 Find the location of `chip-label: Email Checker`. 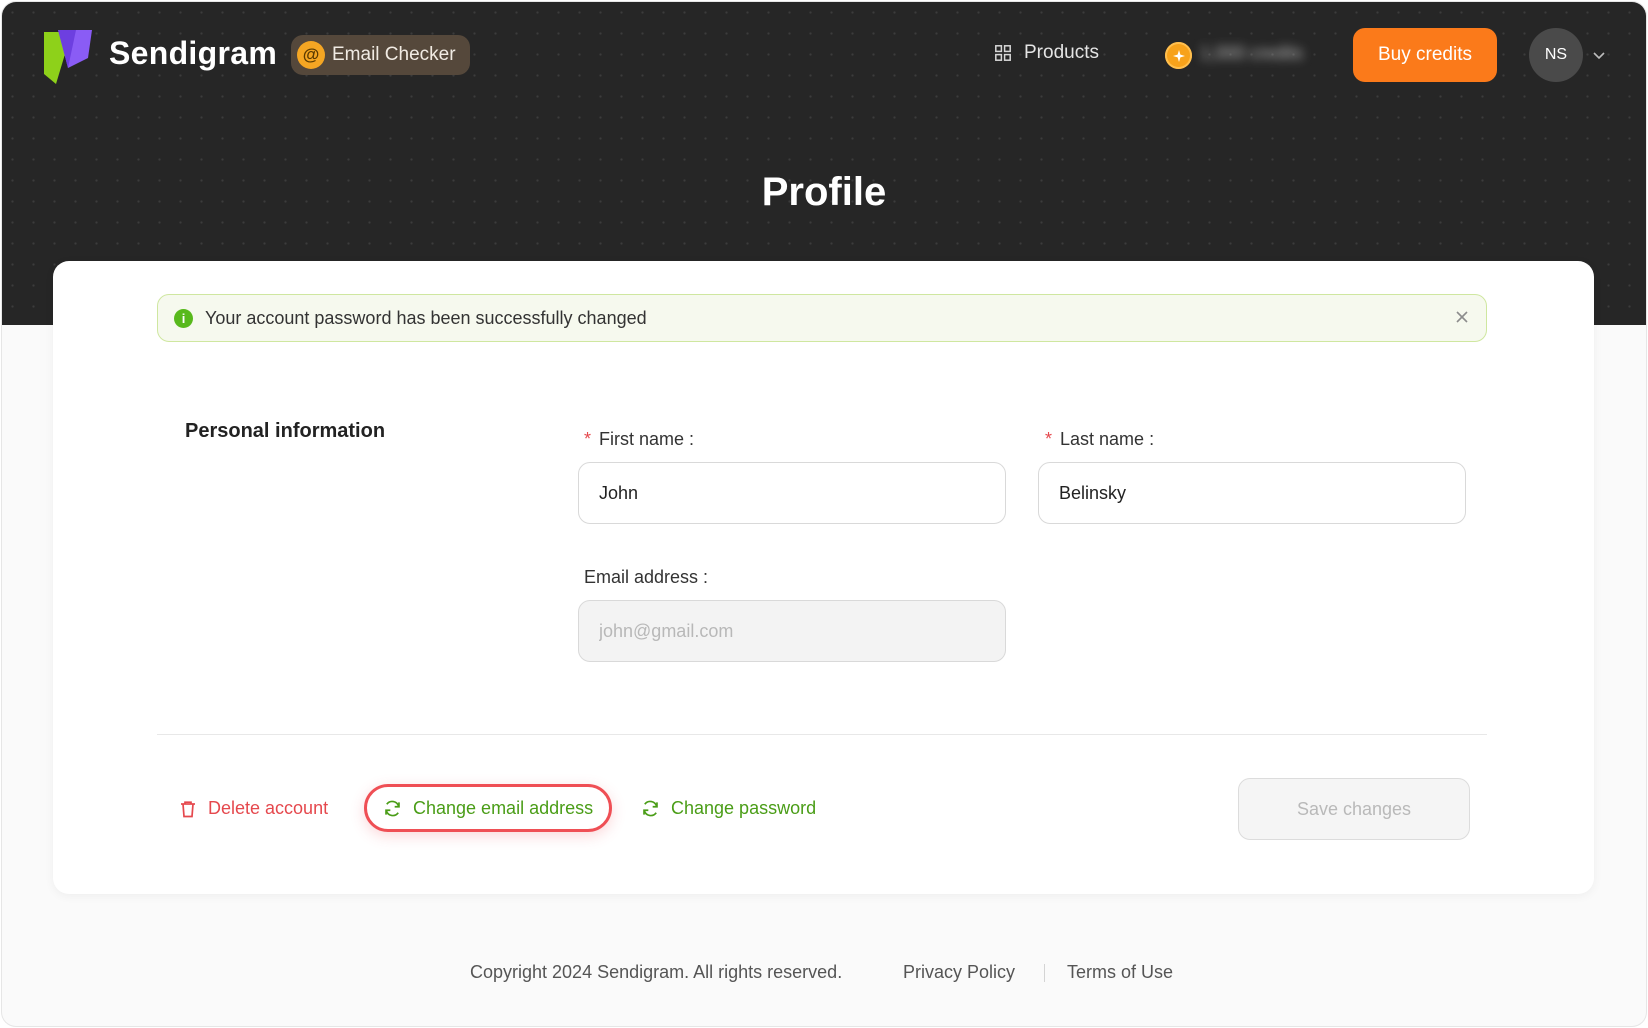

chip-label: Email Checker is located at coordinates (394, 54).